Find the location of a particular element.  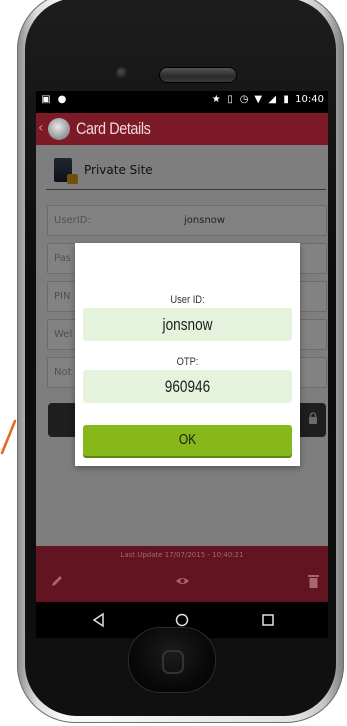

otp-value: 960946 is located at coordinates (187, 386).